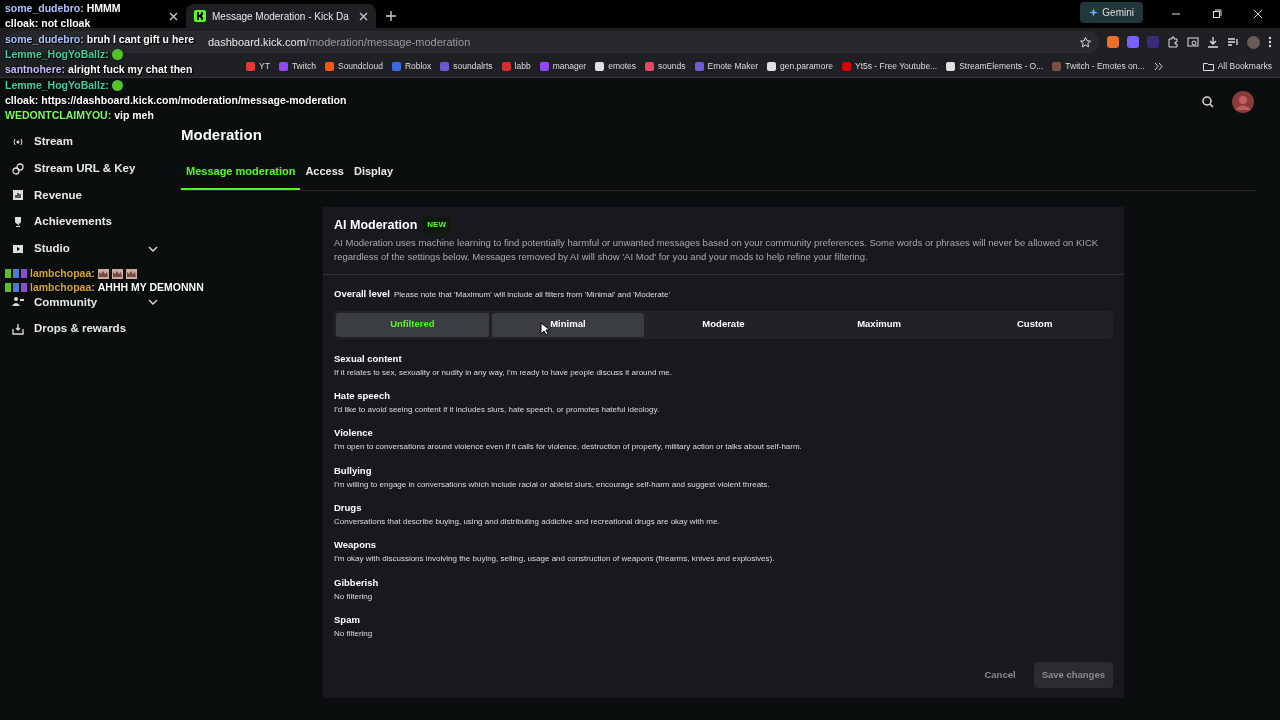 This screenshot has height=720, width=1280. I want to click on drops-icon, so click(18, 328).